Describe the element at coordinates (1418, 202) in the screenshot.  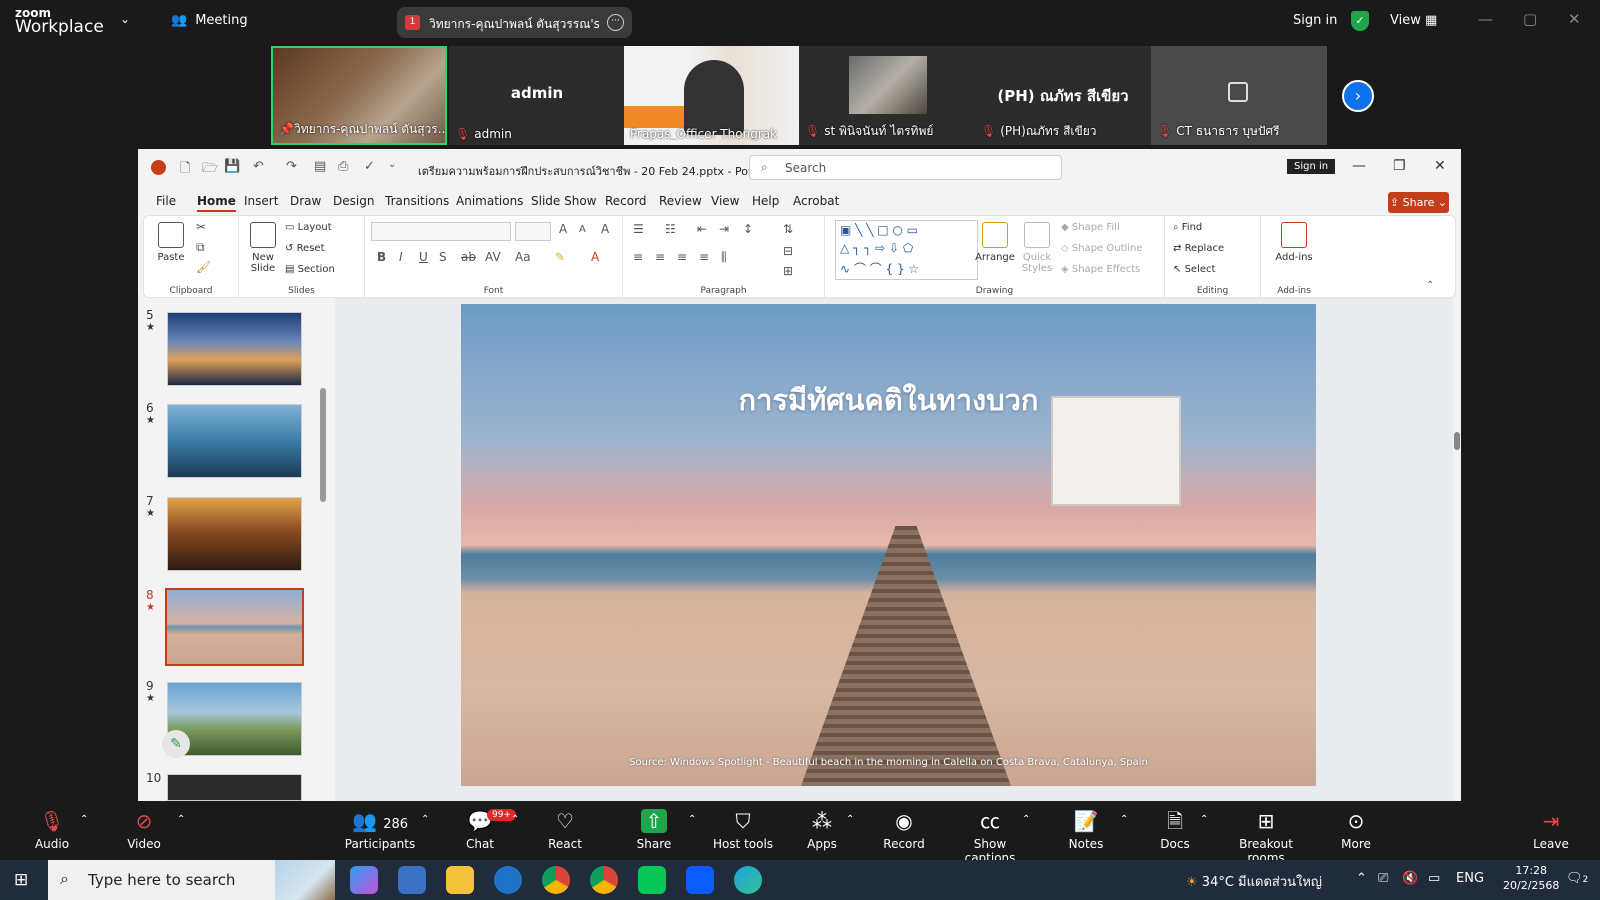
I see `share-button: ⇪ Share ⌄` at that location.